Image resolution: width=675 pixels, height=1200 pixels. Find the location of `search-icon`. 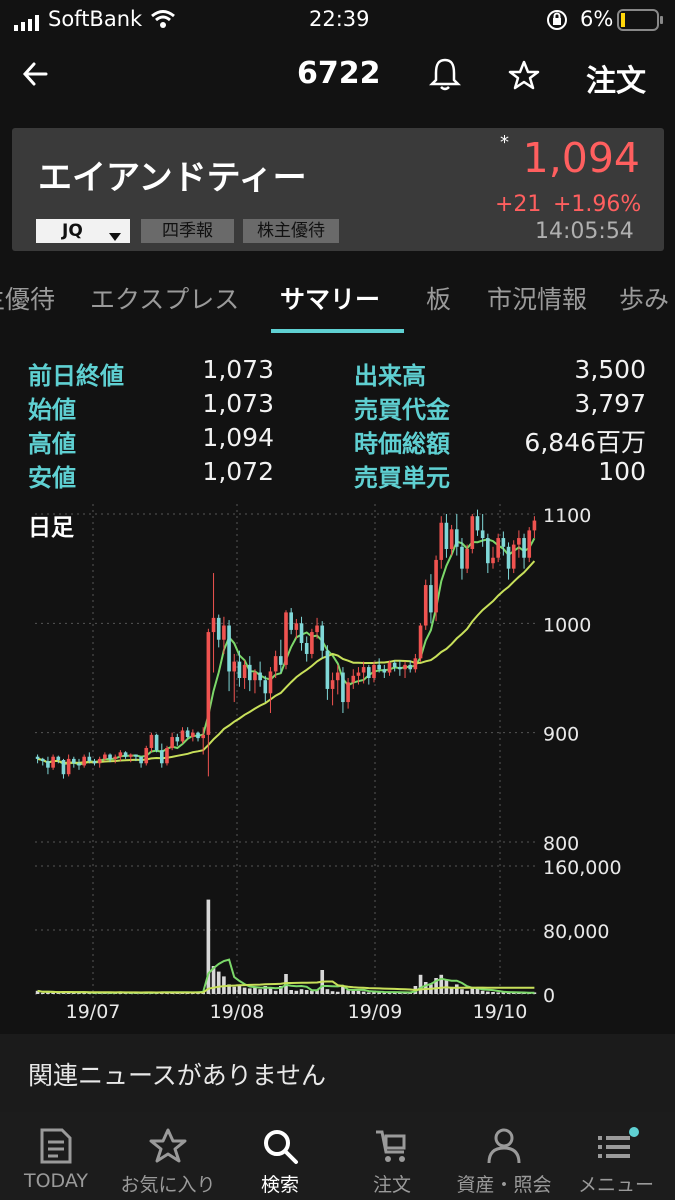

search-icon is located at coordinates (280, 1146).